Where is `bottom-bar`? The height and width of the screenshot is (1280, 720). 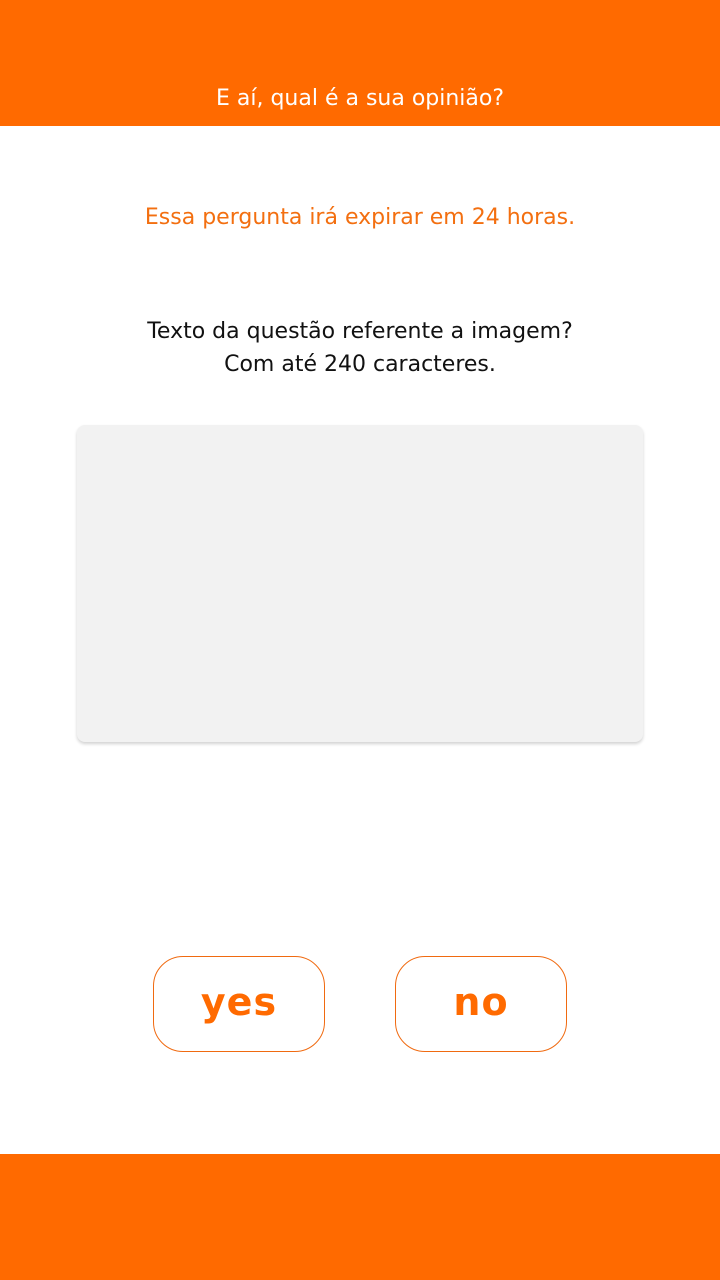
bottom-bar is located at coordinates (360, 1217).